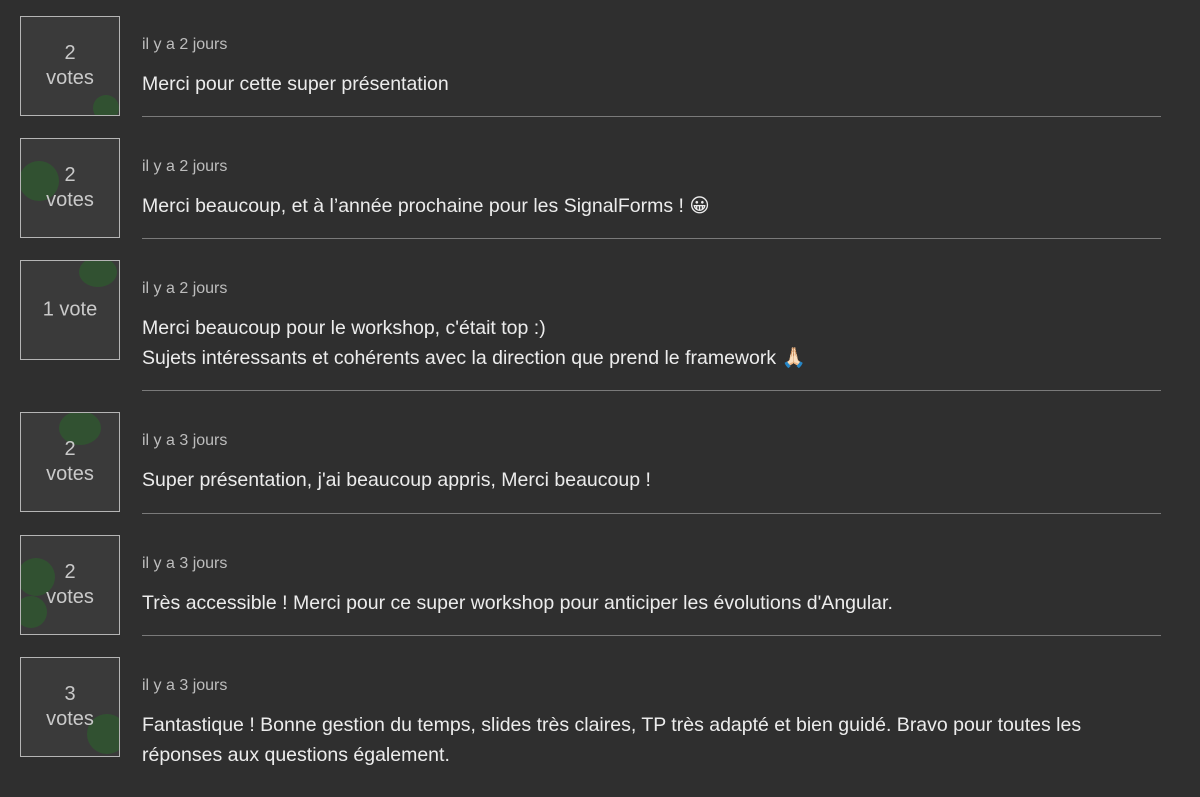  I want to click on vote-count: 1 vote, so click(70, 310).